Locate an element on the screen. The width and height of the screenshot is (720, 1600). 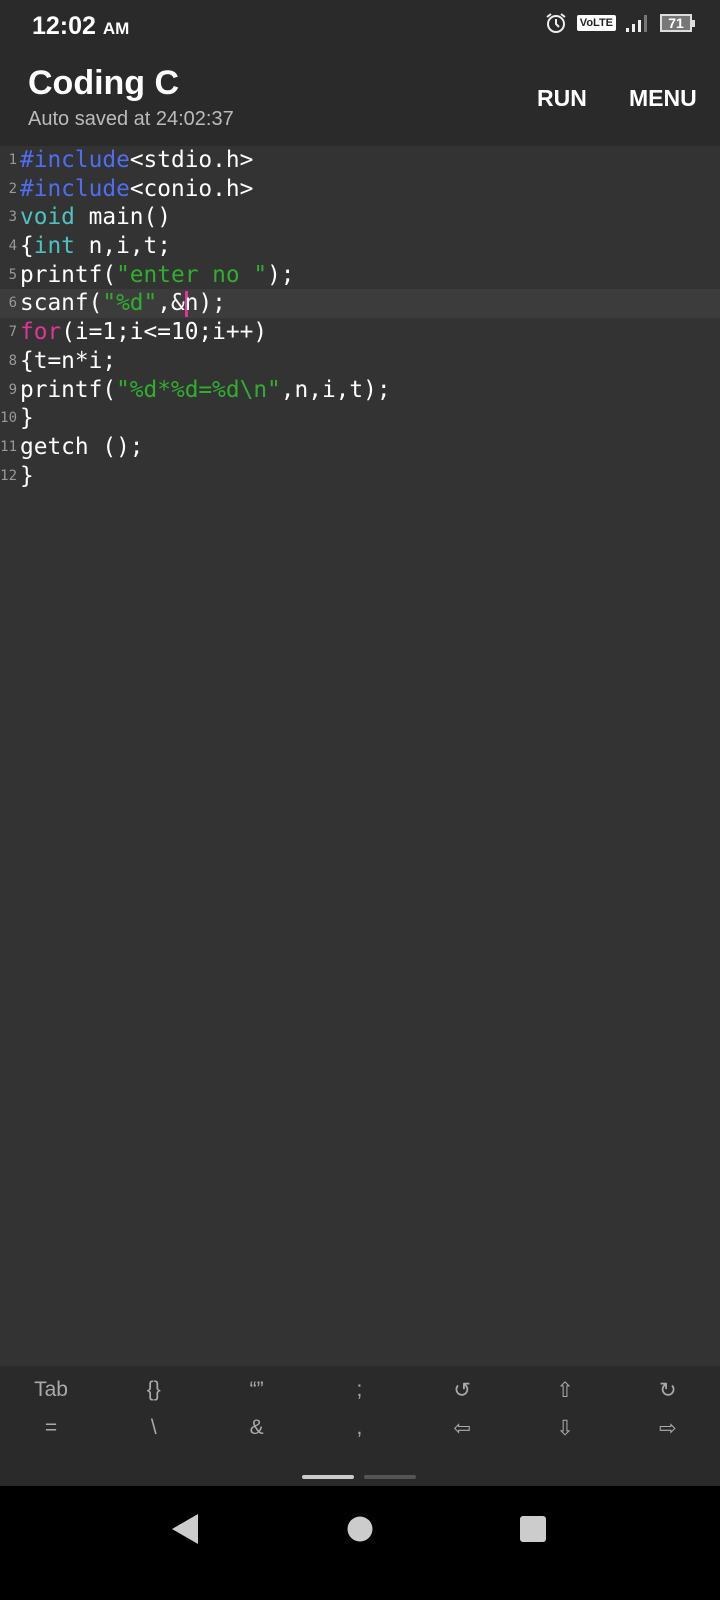
line-number: 4 is located at coordinates (12, 246).